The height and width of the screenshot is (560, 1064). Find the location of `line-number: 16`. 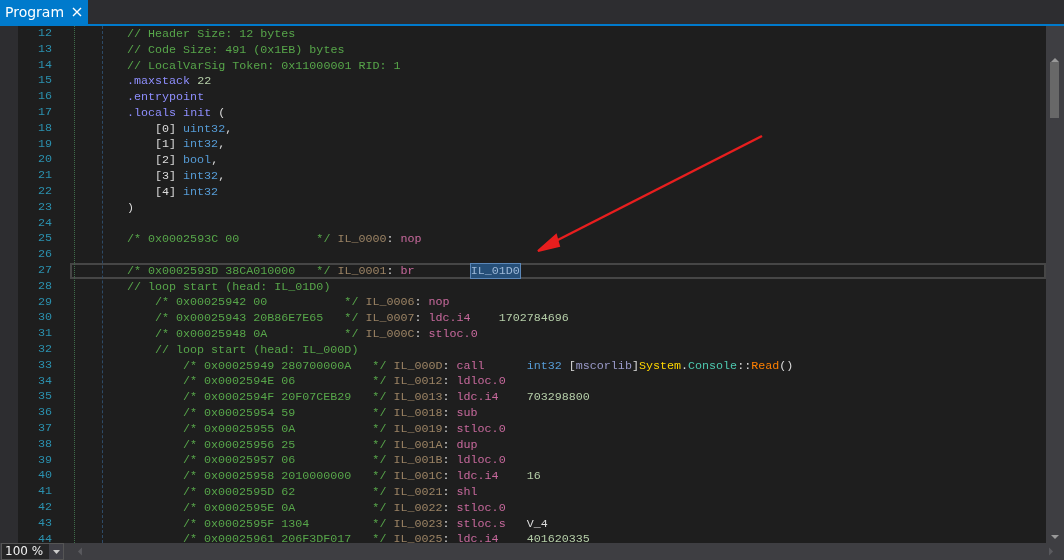

line-number: 16 is located at coordinates (44, 97).